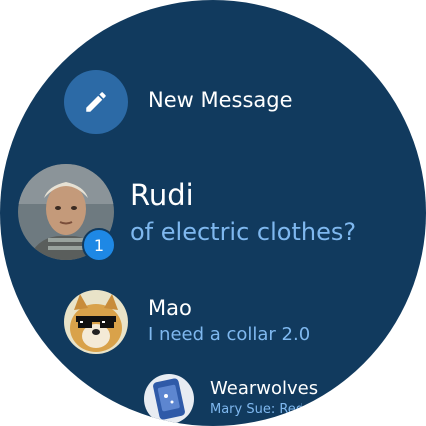 Image resolution: width=426 pixels, height=426 pixels. What do you see at coordinates (229, 334) in the screenshot?
I see `conversation-preview: I need a collar 2.0` at bounding box center [229, 334].